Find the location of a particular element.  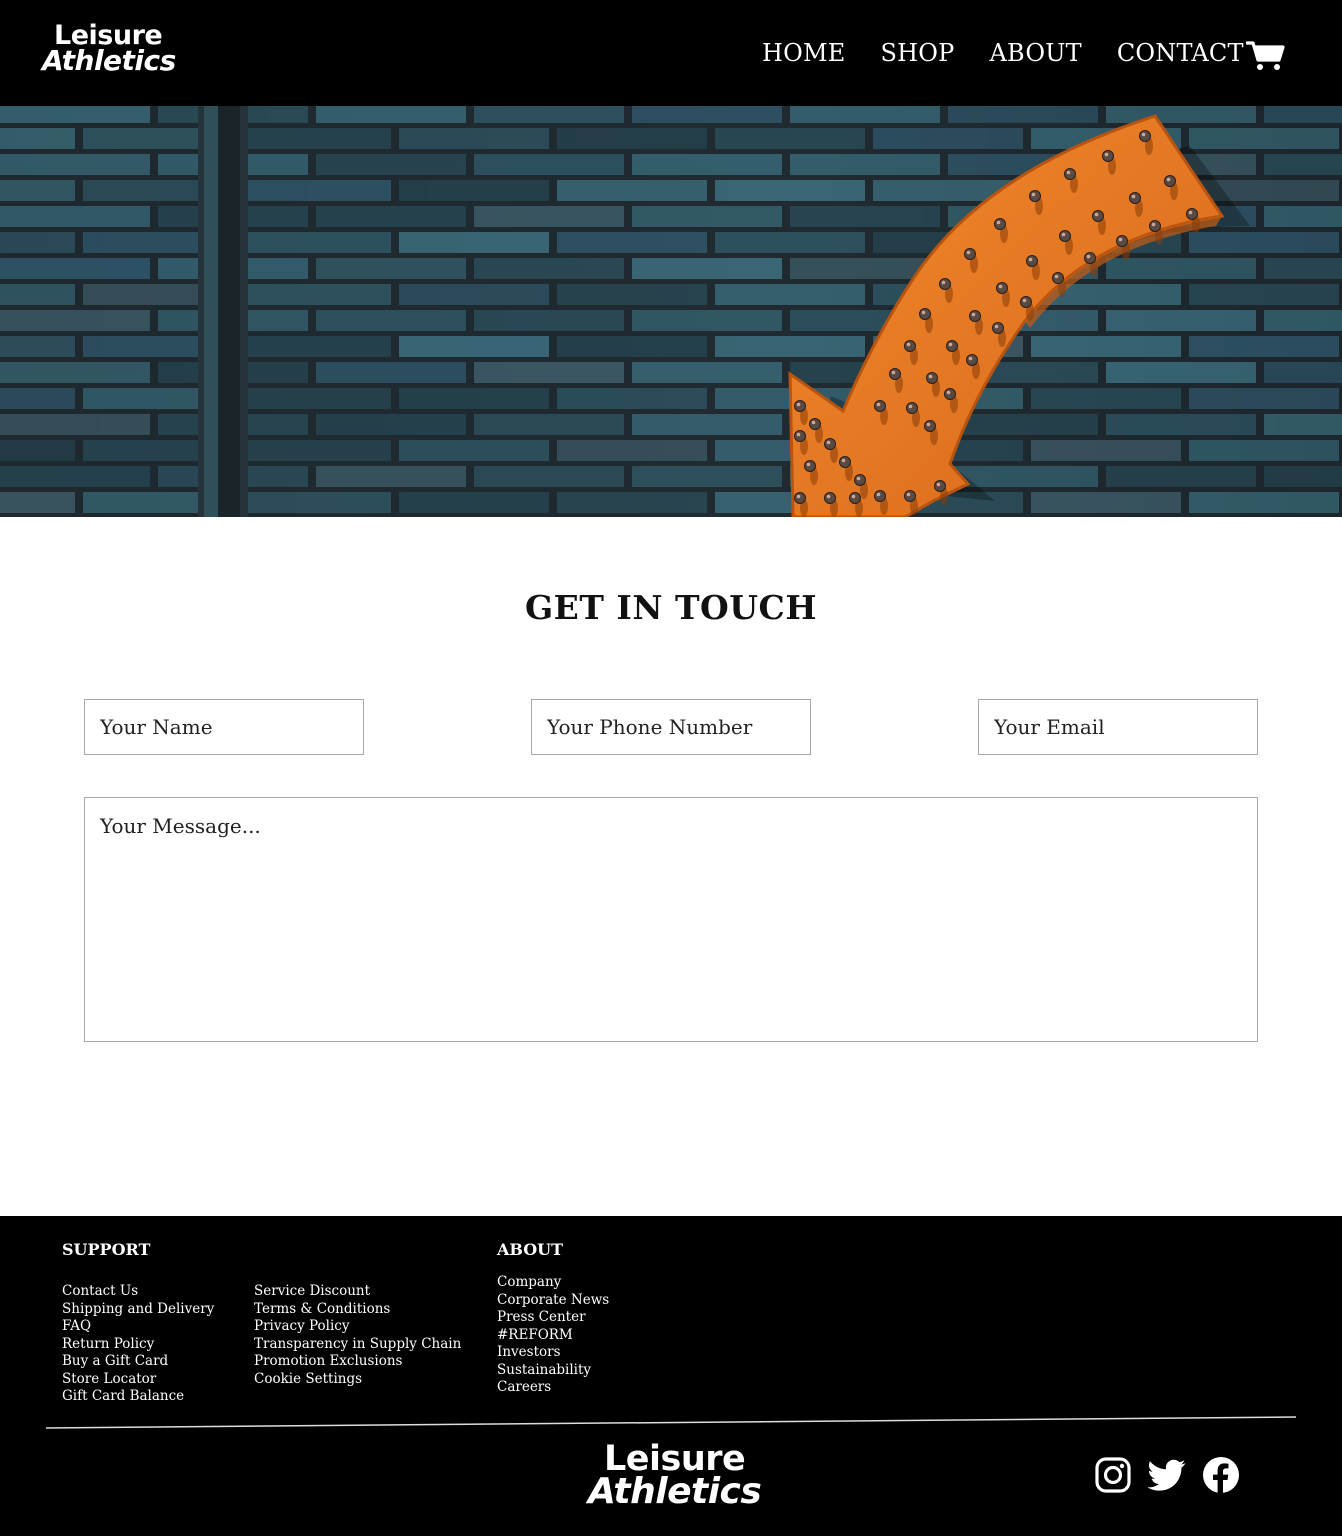

email-field is located at coordinates (1118, 727).